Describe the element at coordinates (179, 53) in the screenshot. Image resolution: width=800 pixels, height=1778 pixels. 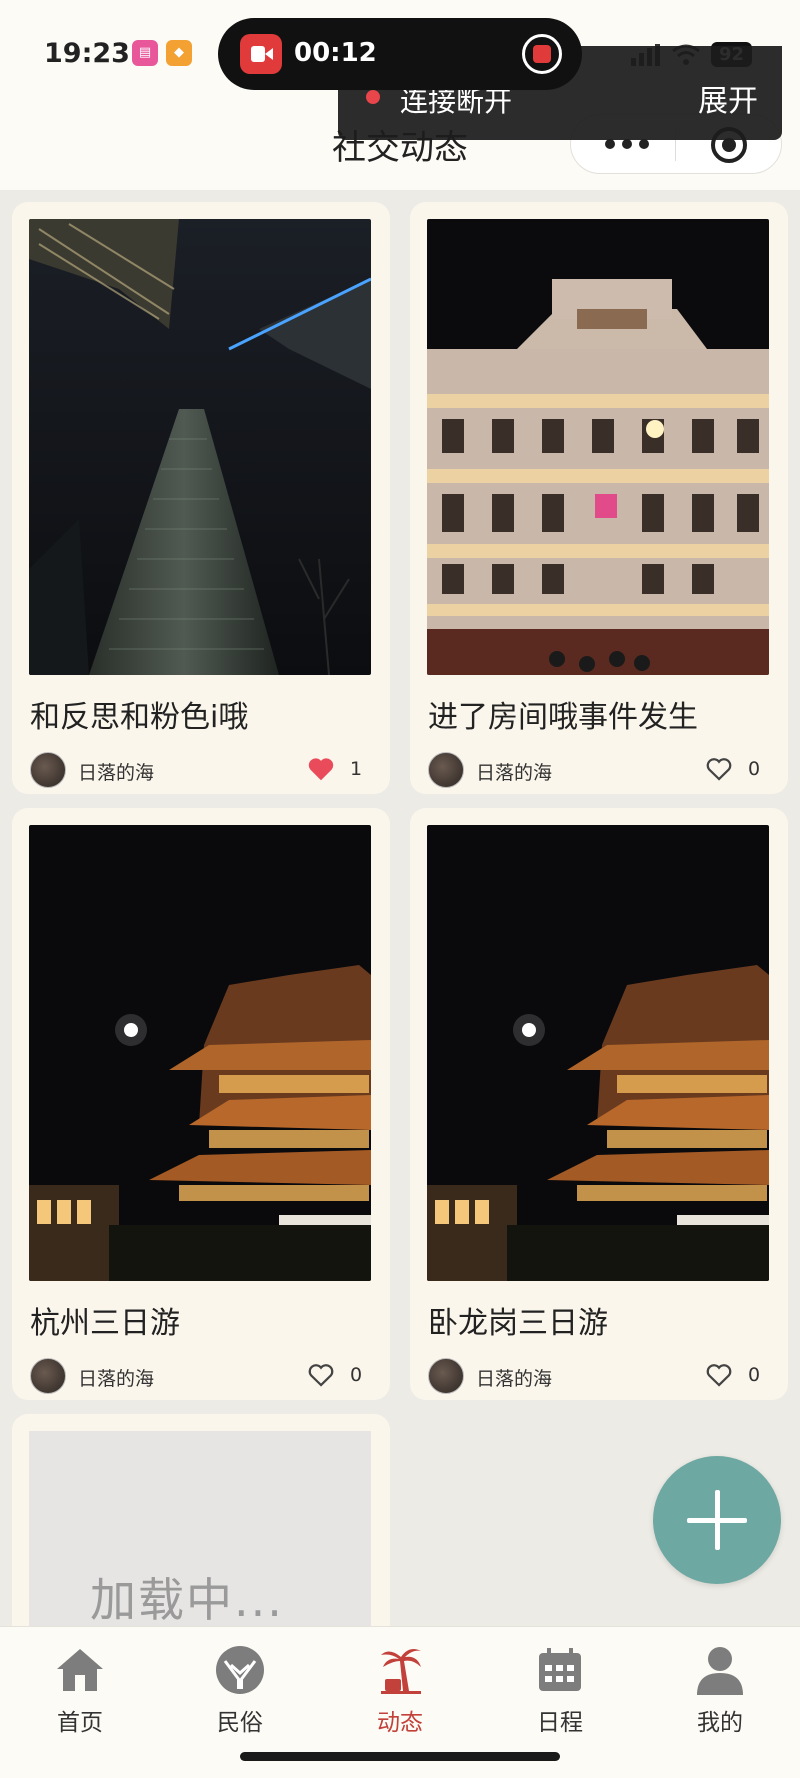
I see `app-notification-icon: ◆` at that location.